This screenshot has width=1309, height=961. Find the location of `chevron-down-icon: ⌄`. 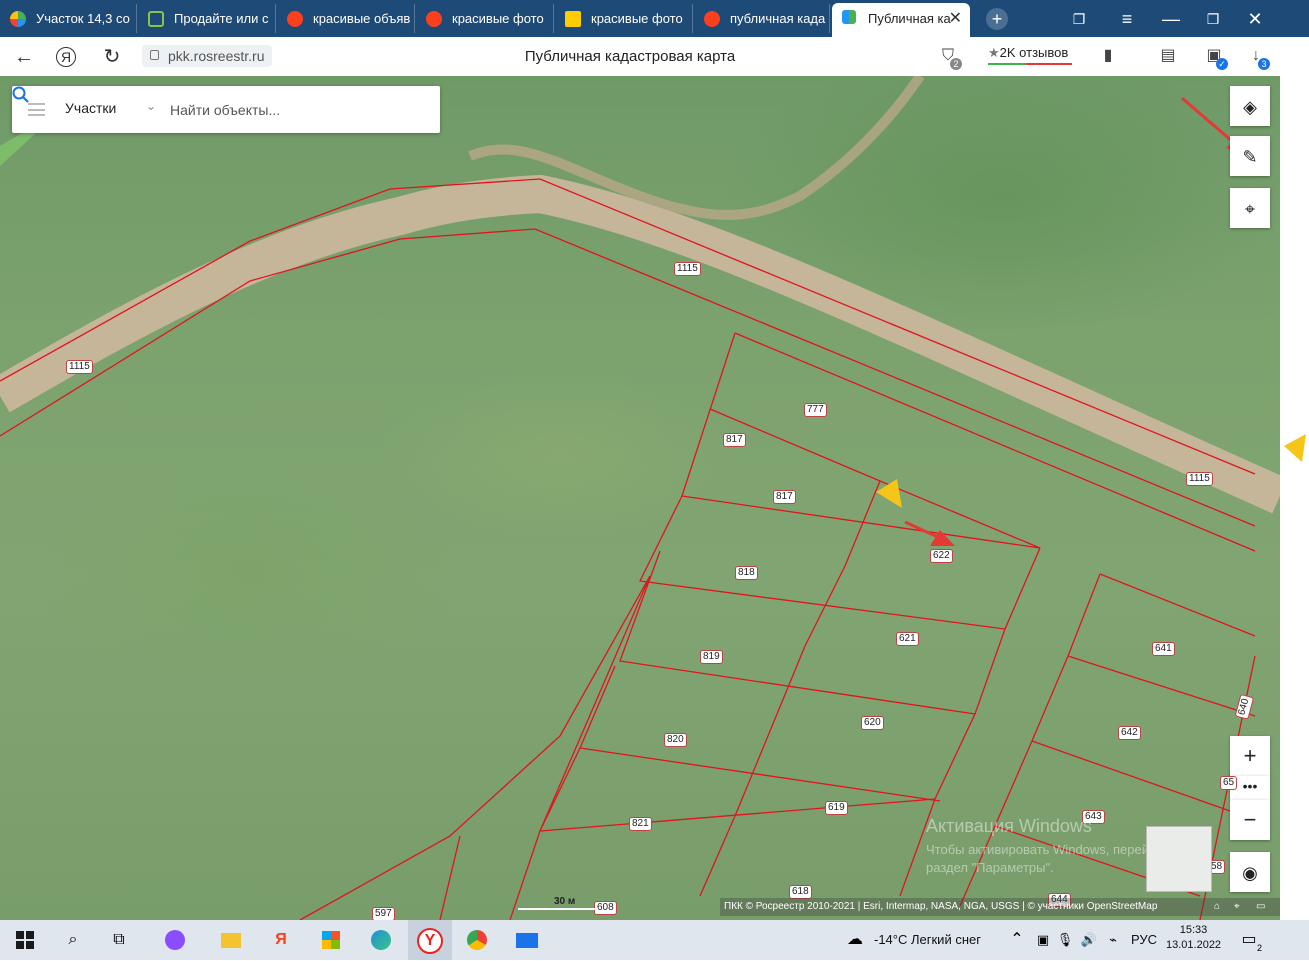

chevron-down-icon: ⌄ is located at coordinates (151, 106).